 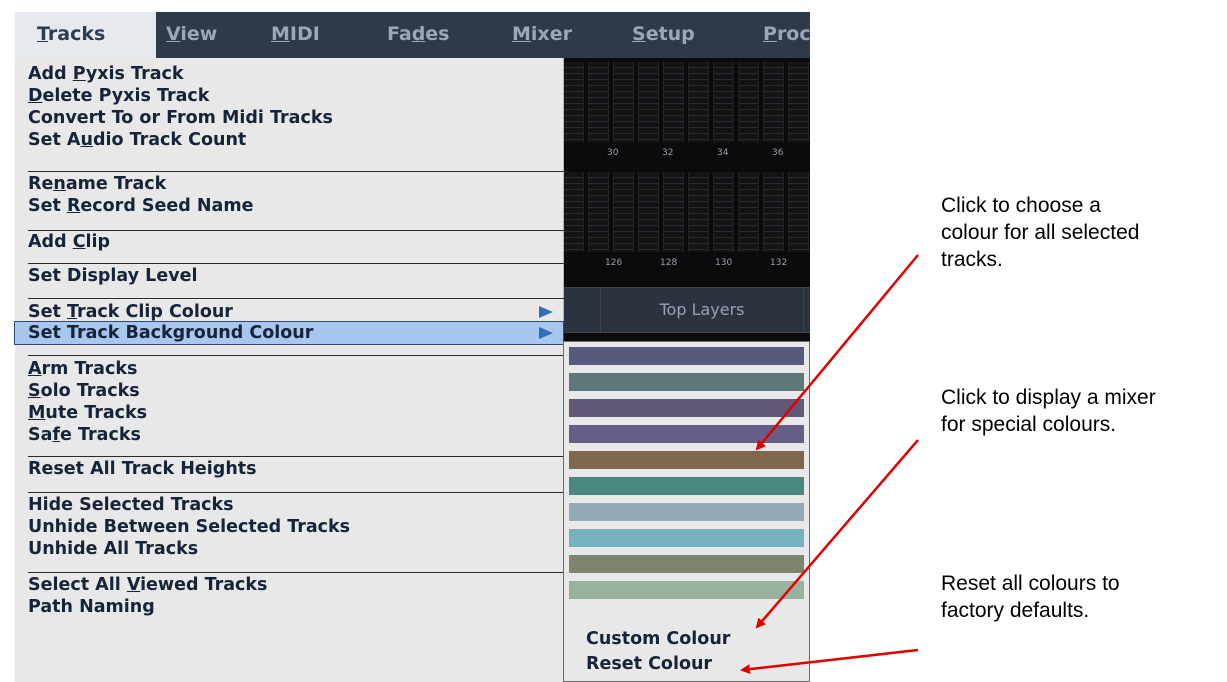 I want to click on arrow-to-reset-colour, so click(x=829, y=661).